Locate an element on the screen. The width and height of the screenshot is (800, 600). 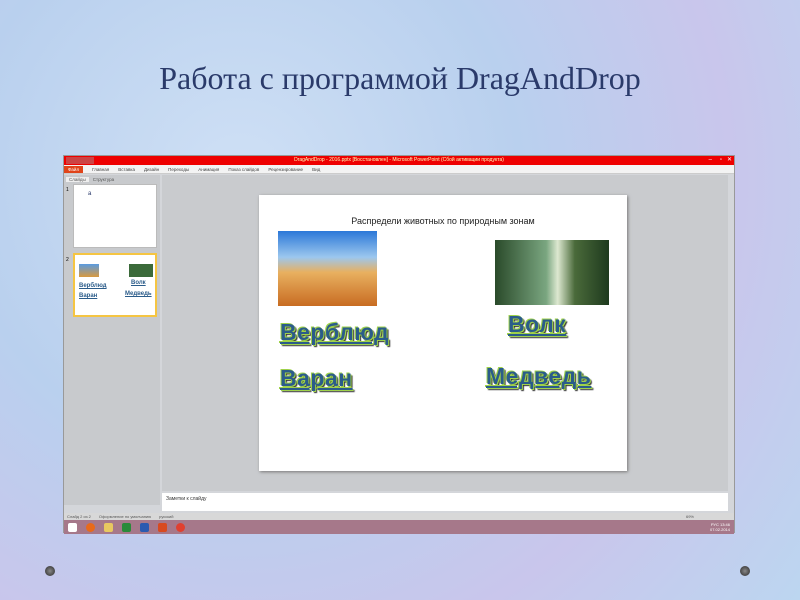
thumb-word: Варан is located at coordinates (88, 296).